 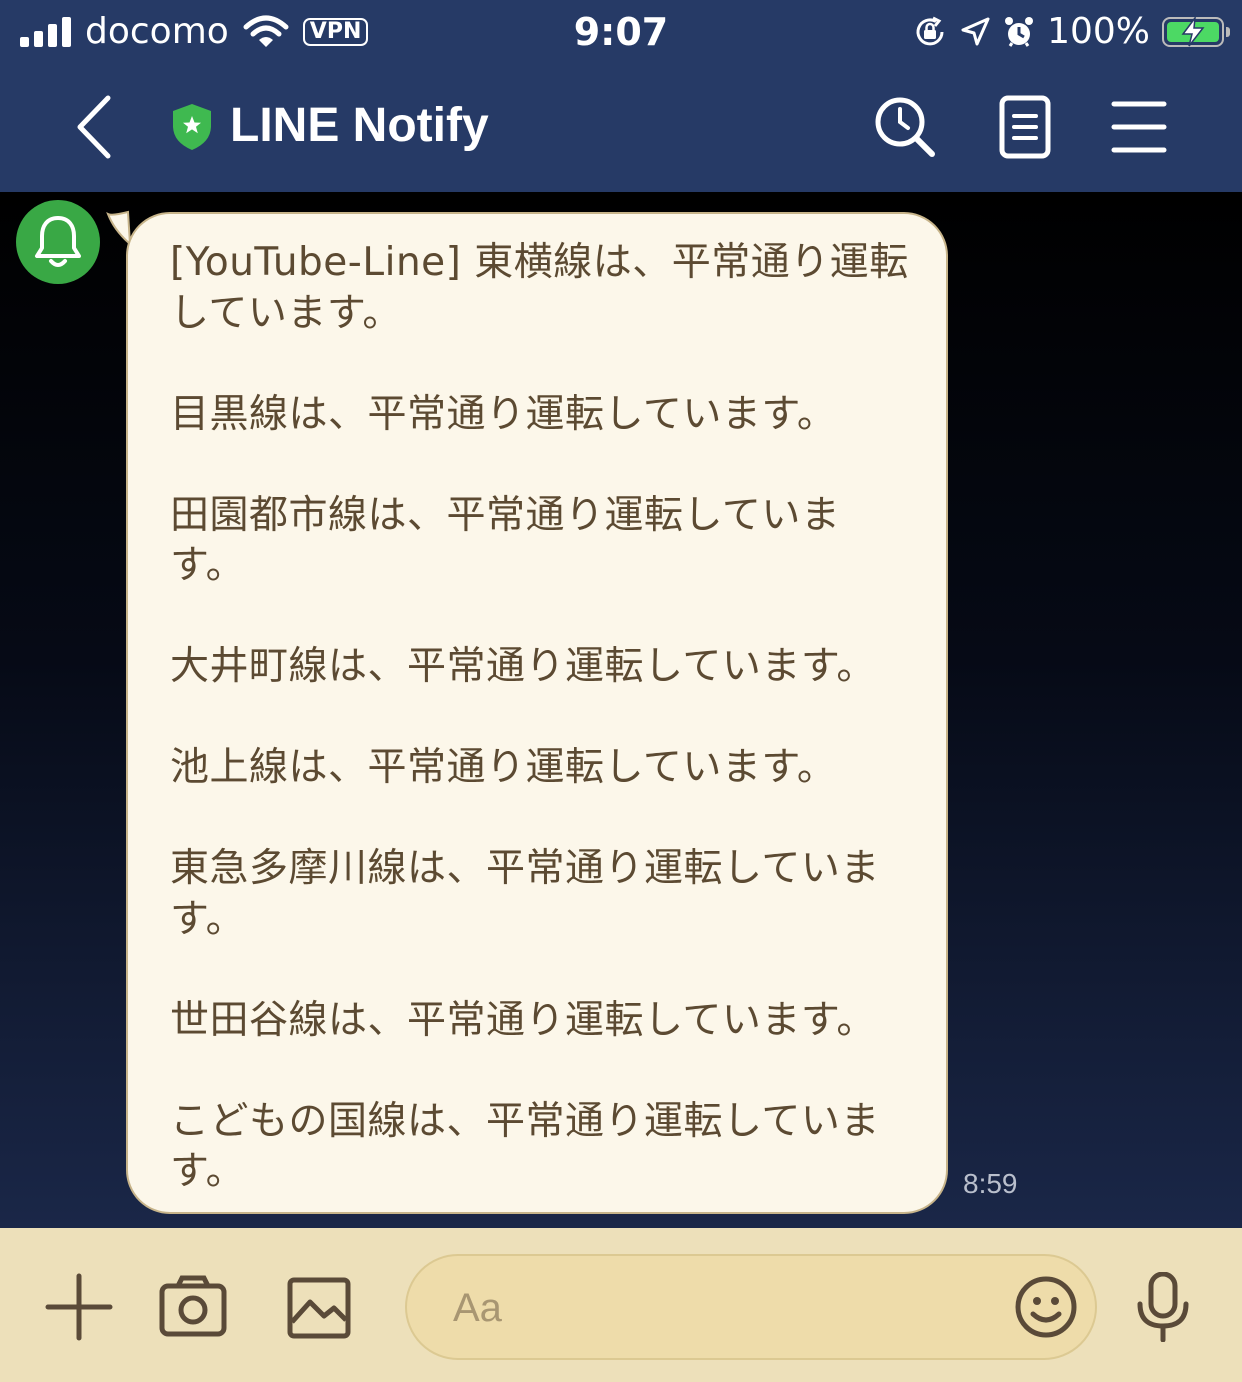 I want to click on search-icon, so click(x=905, y=127).